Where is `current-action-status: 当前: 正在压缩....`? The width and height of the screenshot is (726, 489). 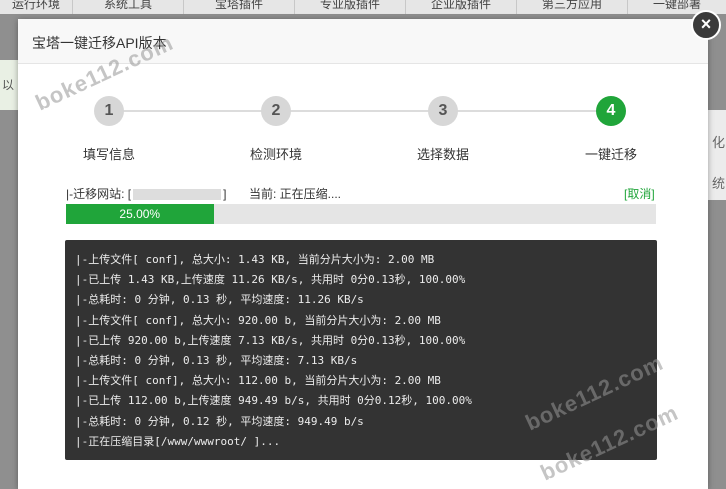
current-action-status: 当前: 正在压缩.... is located at coordinates (295, 194).